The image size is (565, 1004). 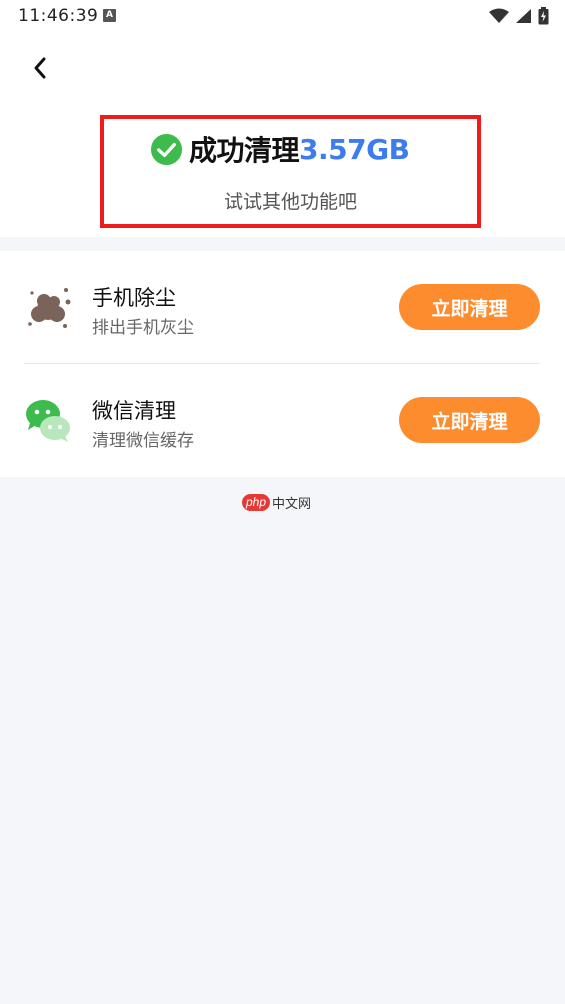 What do you see at coordinates (143, 441) in the screenshot?
I see `feature-description: 清理微信缓存` at bounding box center [143, 441].